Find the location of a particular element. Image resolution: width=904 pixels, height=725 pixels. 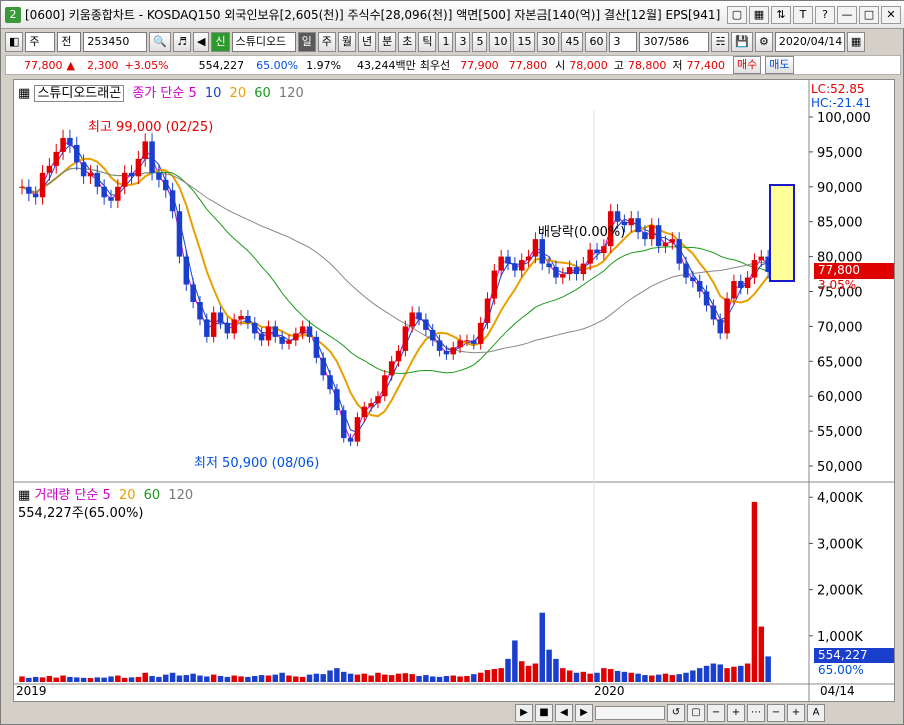

tab-minute: 분 is located at coordinates (387, 42).